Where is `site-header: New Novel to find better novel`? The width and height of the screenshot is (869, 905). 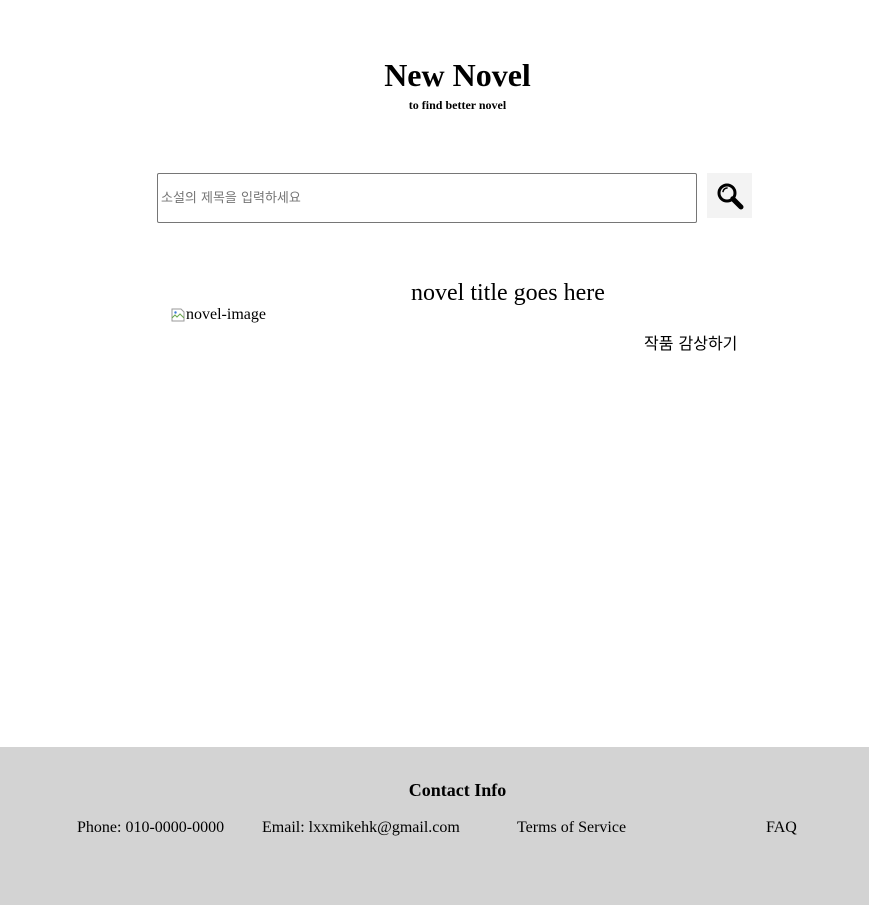 site-header: New Novel to find better novel is located at coordinates (434, 84).